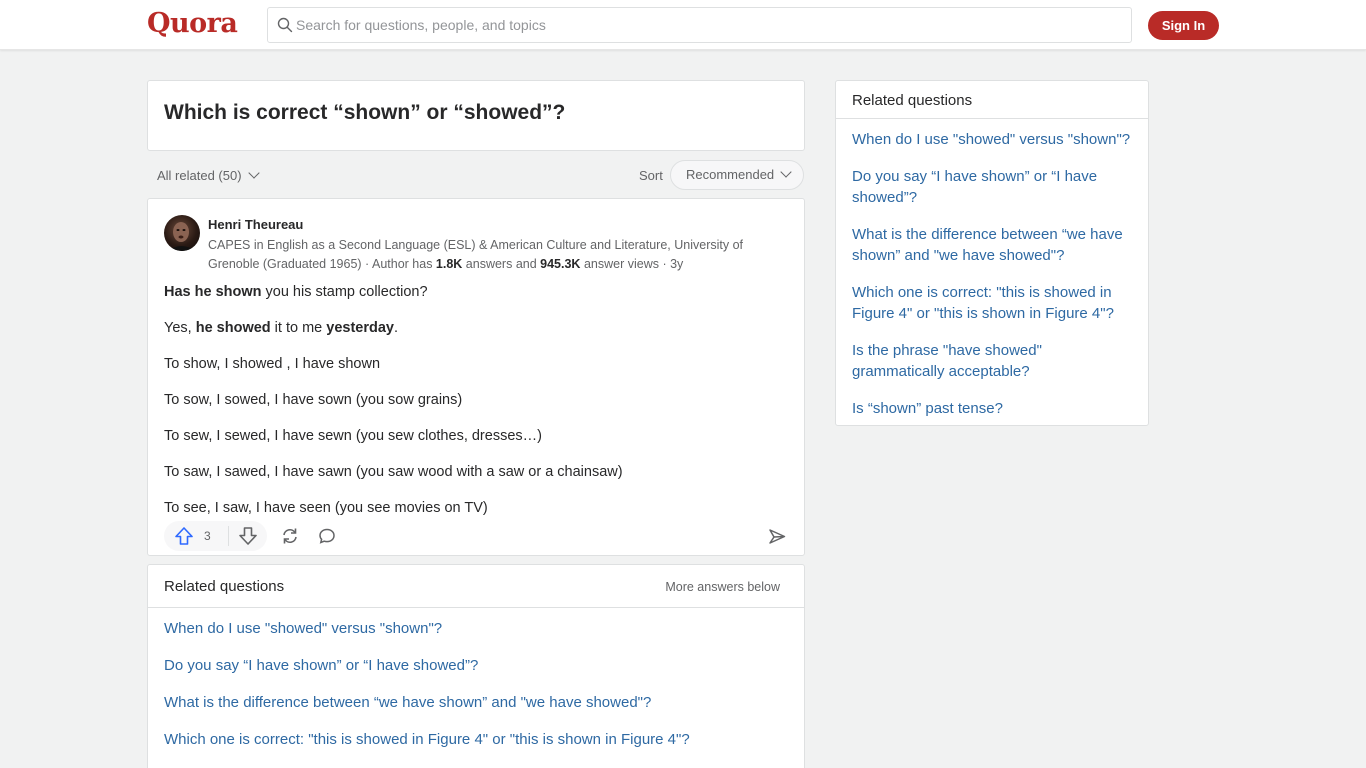 This screenshot has height=768, width=1366. I want to click on share-icon, so click(777, 536).